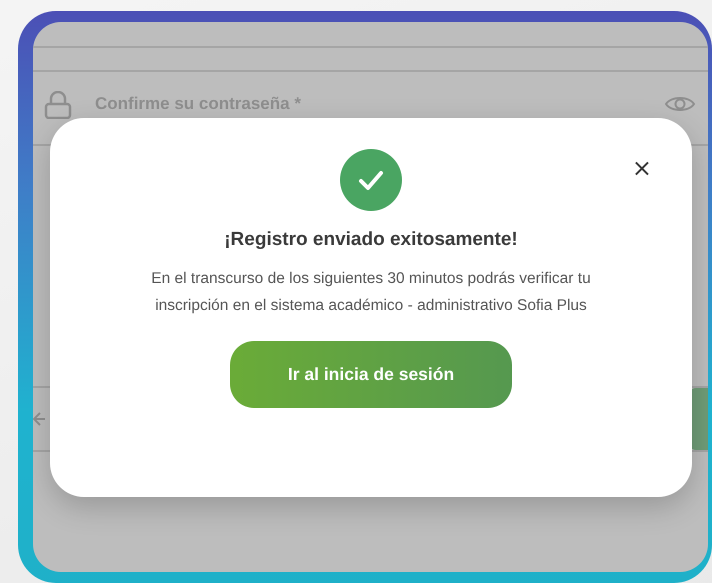 The image size is (712, 583). What do you see at coordinates (371, 240) in the screenshot?
I see `dialog-title: ¡Registro enviado exitosamente!` at bounding box center [371, 240].